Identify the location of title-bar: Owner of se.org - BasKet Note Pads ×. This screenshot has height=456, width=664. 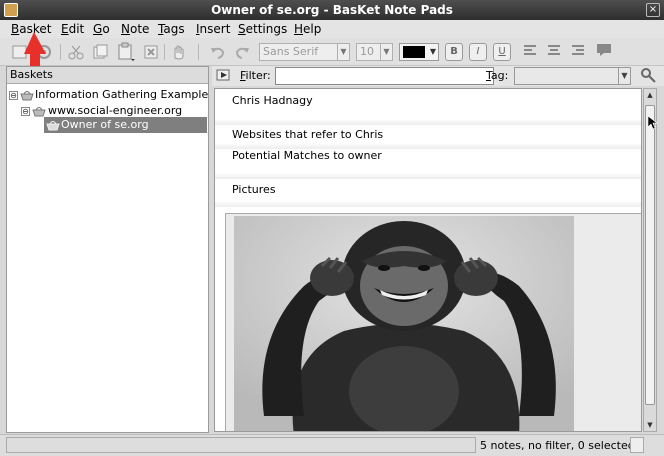
(332, 10).